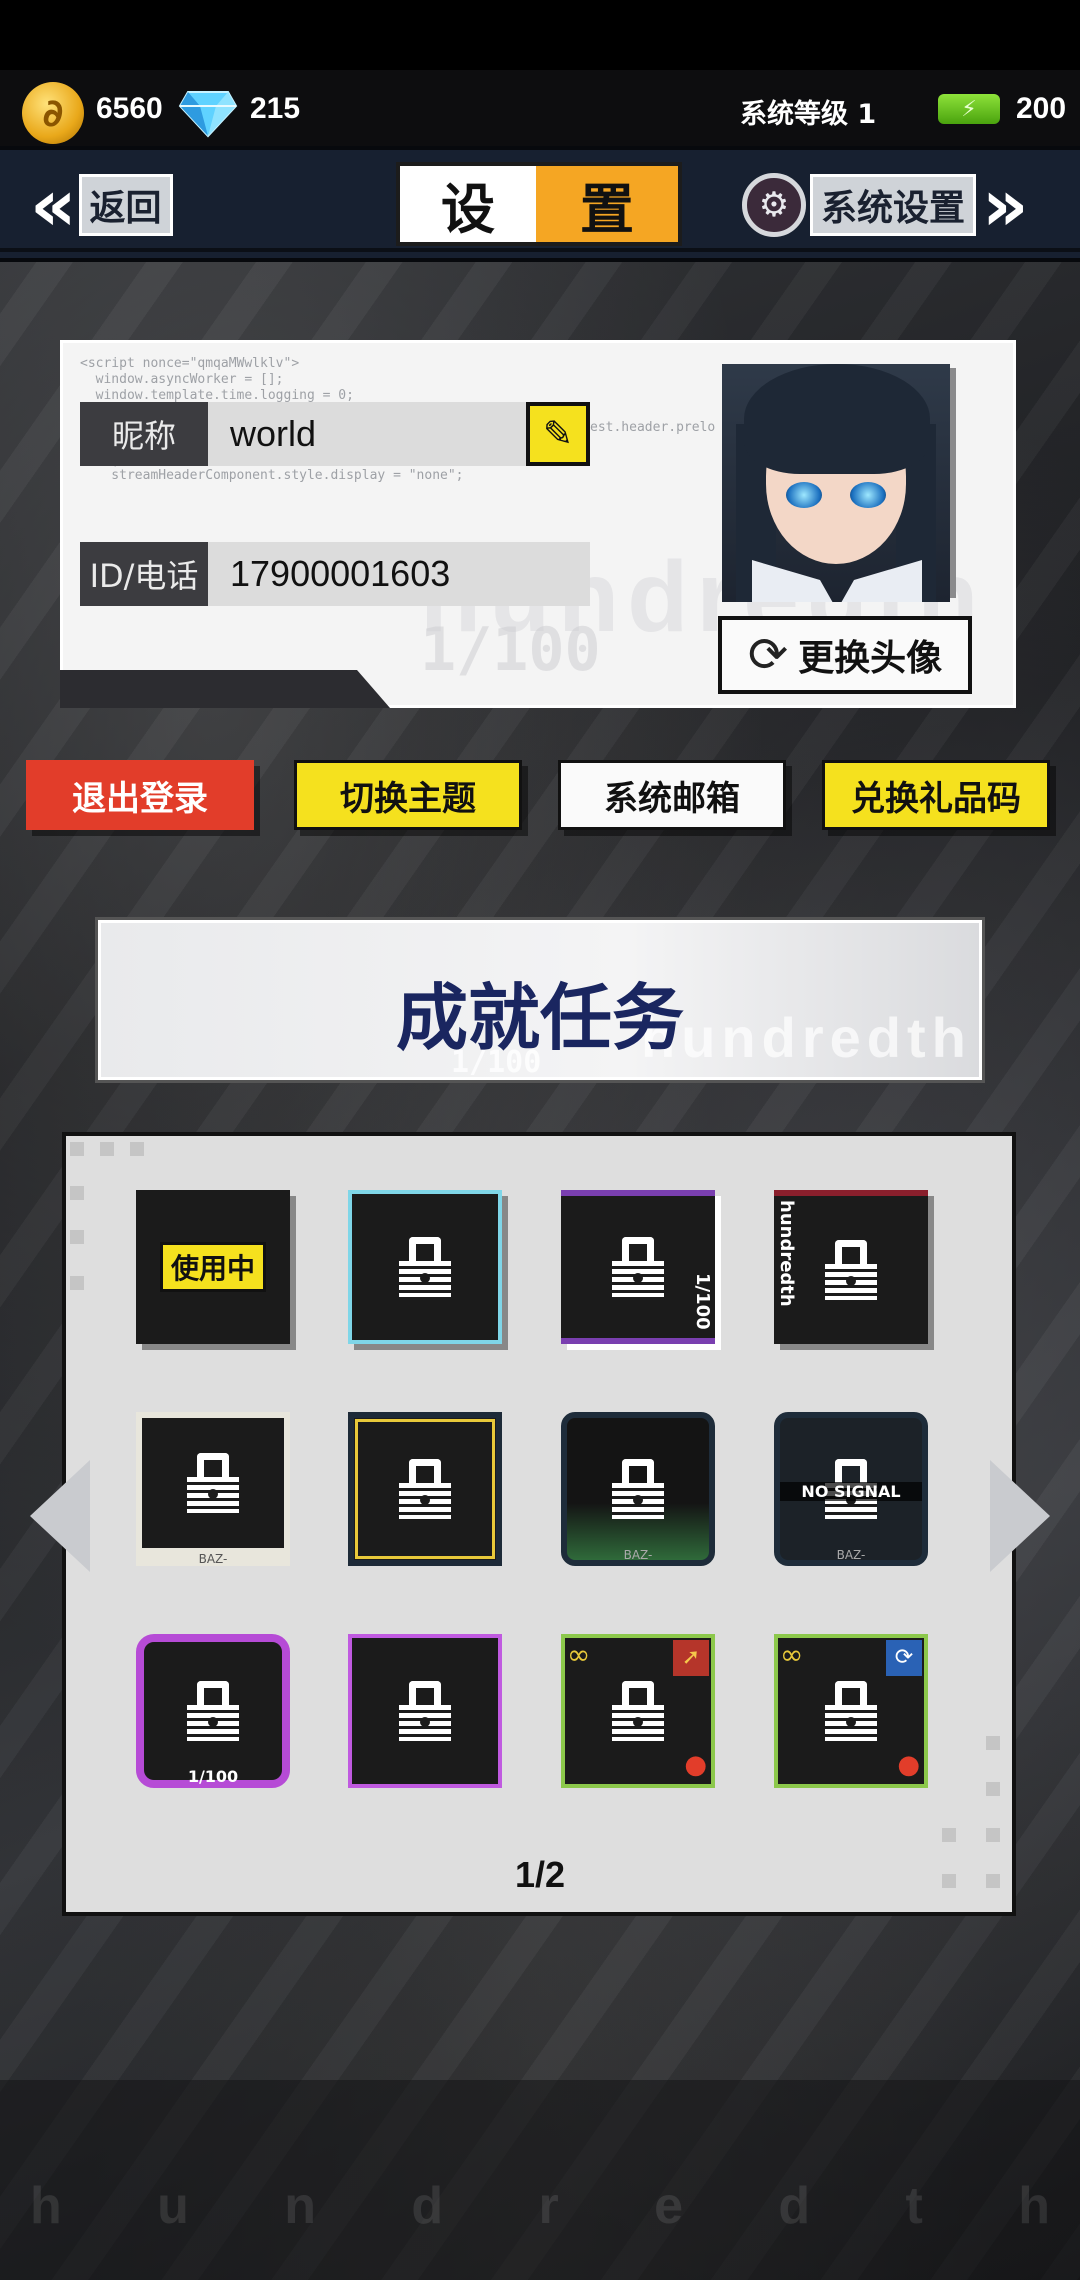 Image resolution: width=1080 pixels, height=2280 pixels. I want to click on energy-count: 200, so click(1041, 108).